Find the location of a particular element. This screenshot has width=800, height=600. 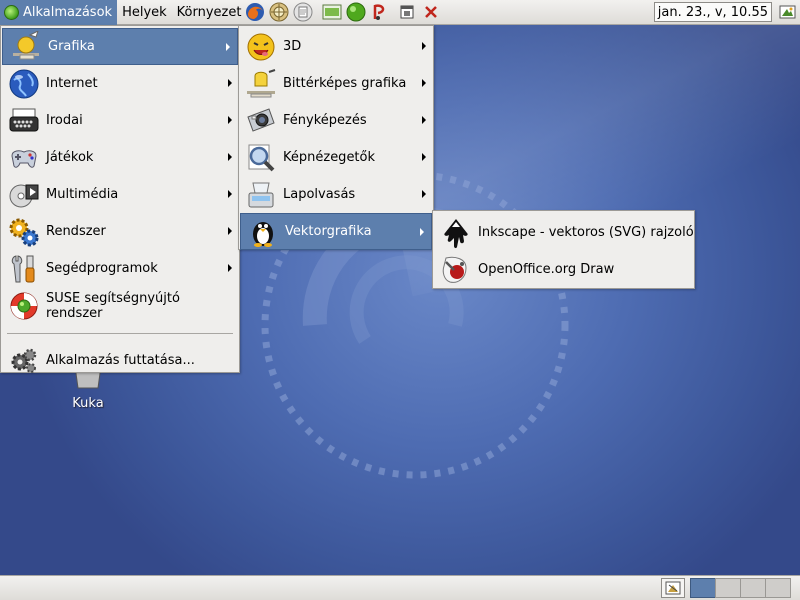

firefox-launcher is located at coordinates (255, 12).